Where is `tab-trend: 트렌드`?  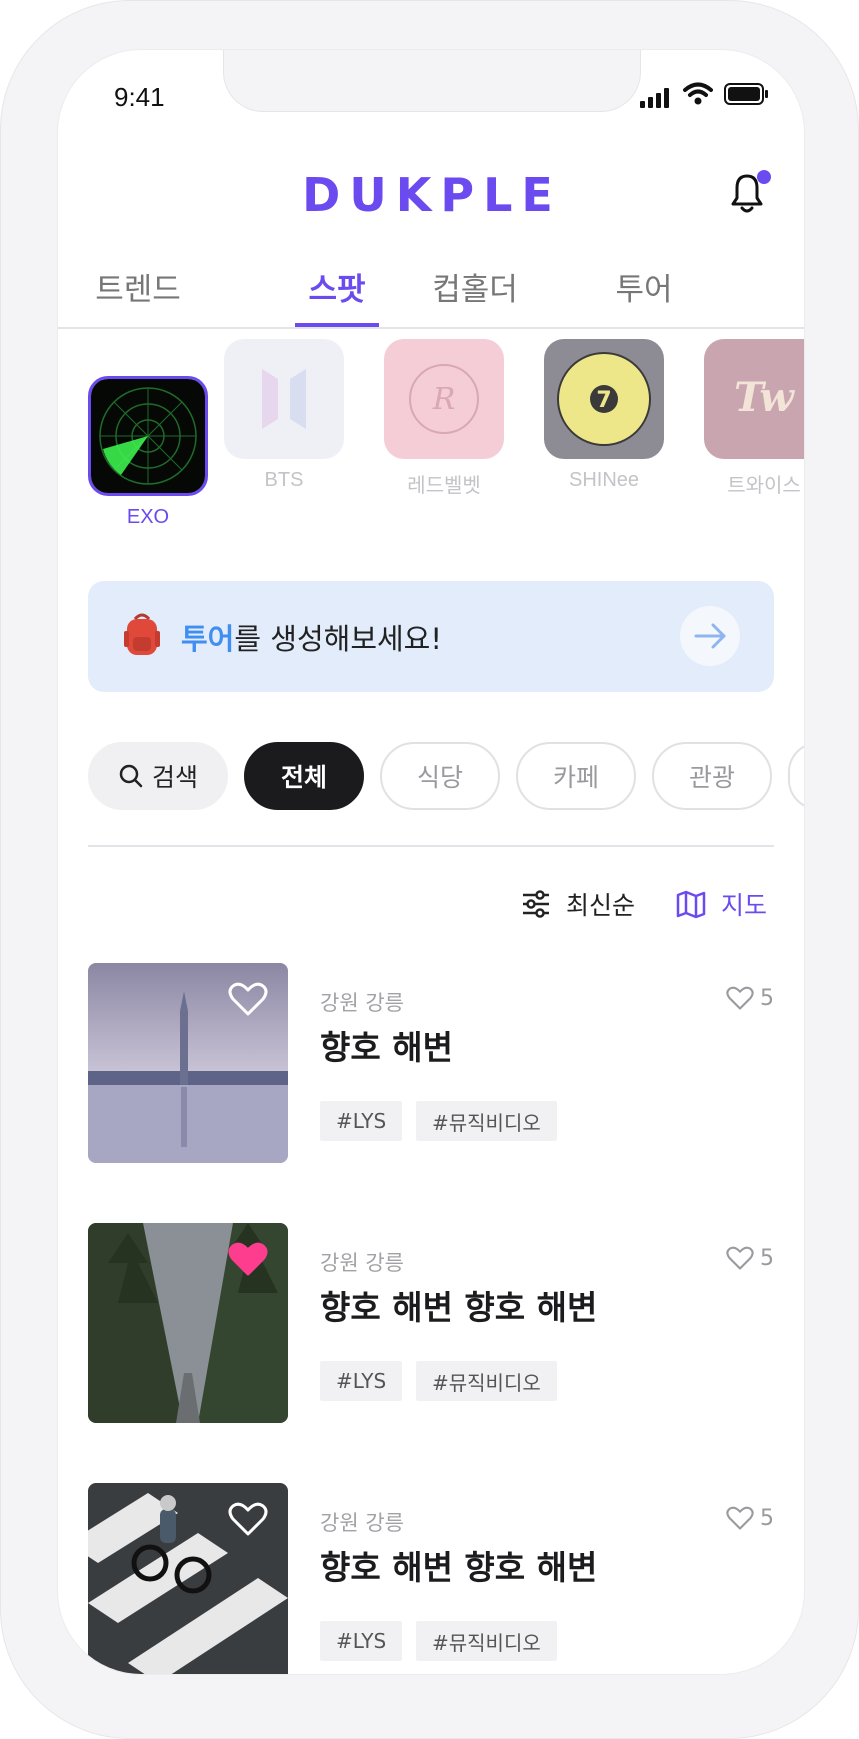 tab-trend: 트렌드 is located at coordinates (138, 286).